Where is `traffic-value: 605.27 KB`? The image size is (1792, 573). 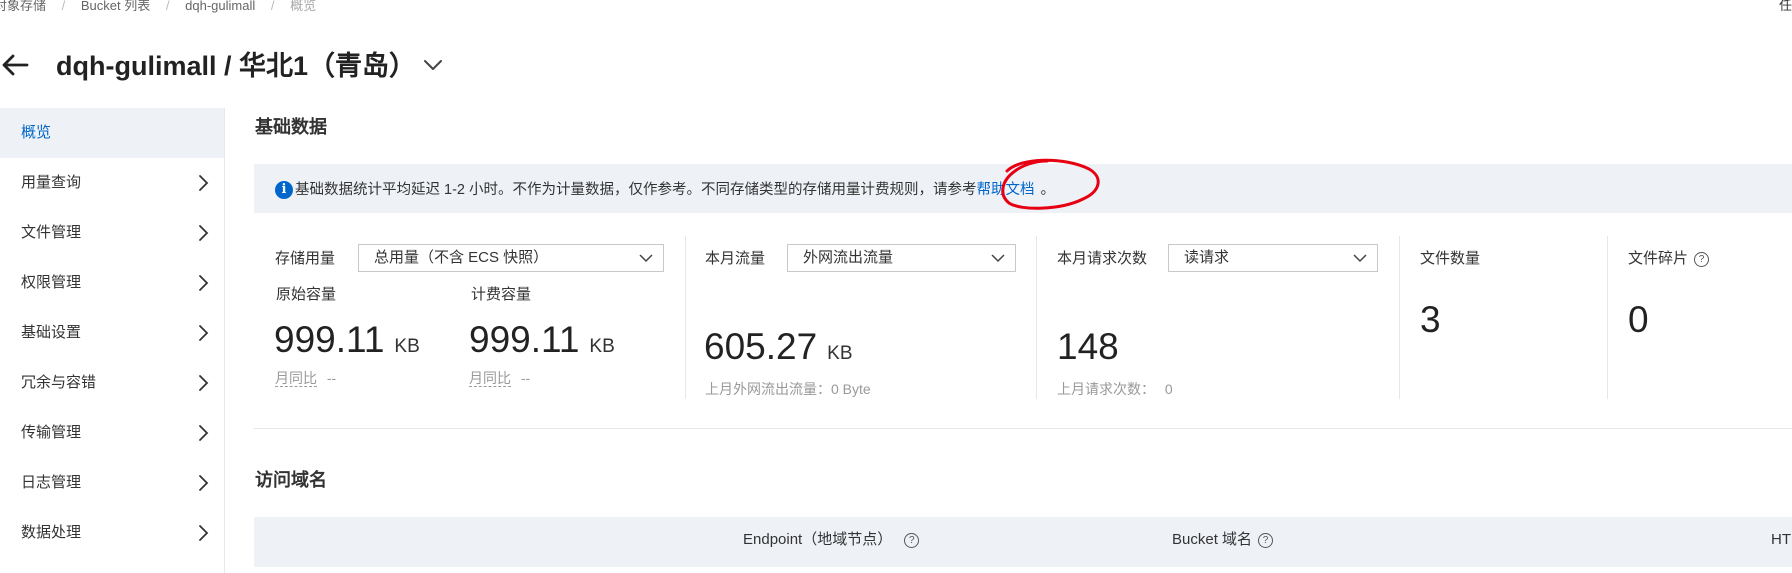
traffic-value: 605.27 KB is located at coordinates (778, 350).